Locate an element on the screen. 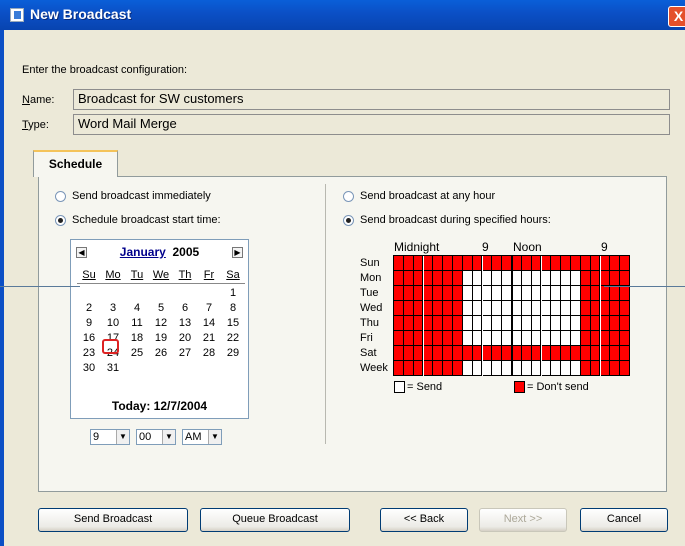 The image size is (685, 546). calendar-day-25: 25 is located at coordinates (137, 353).